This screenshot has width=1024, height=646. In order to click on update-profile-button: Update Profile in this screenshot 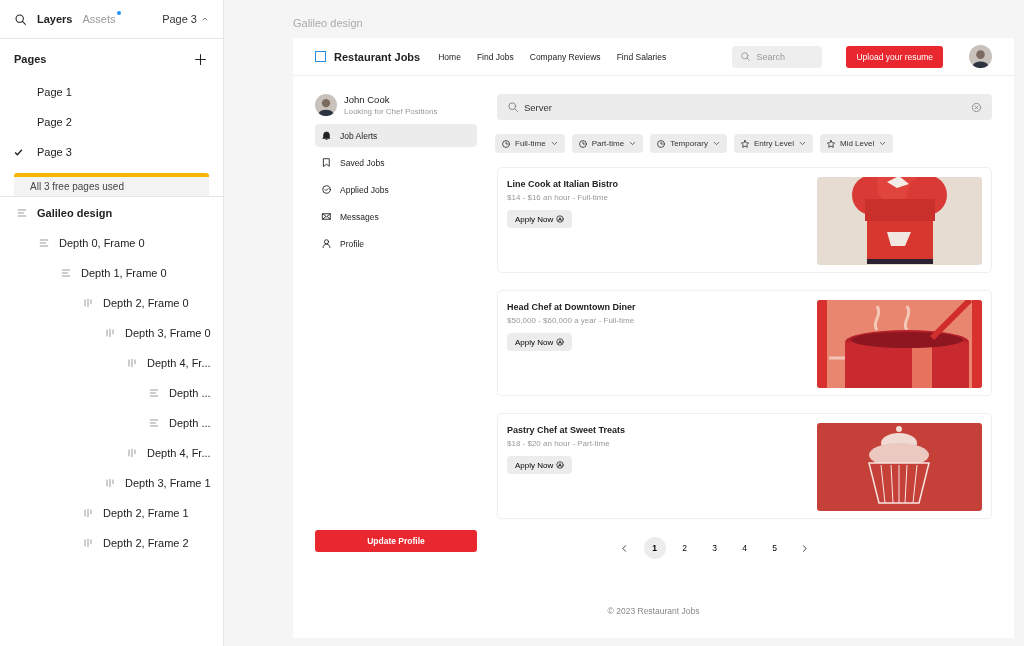, I will do `click(396, 541)`.